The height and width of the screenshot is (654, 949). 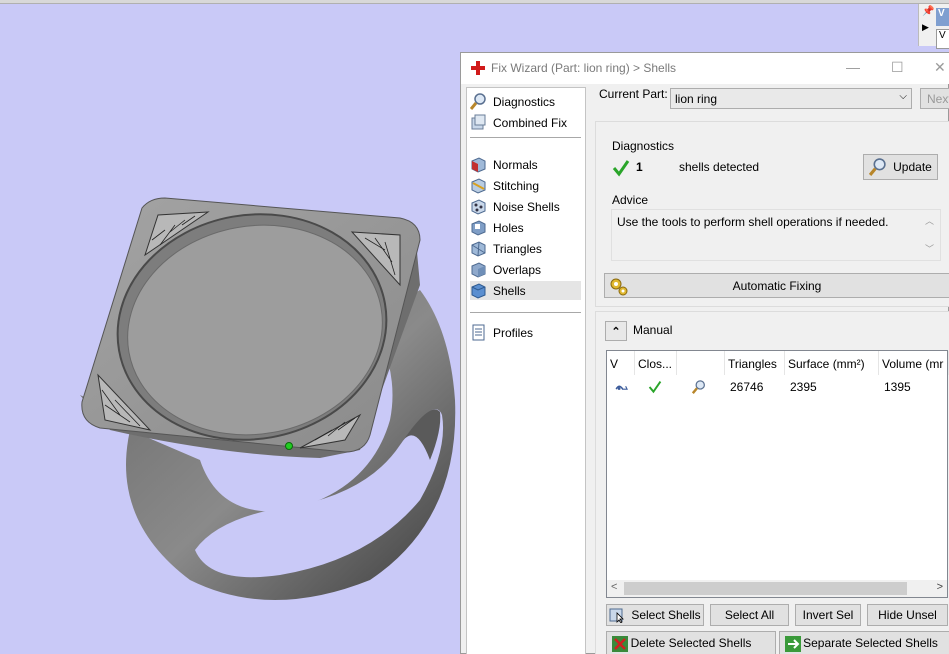 What do you see at coordinates (633, 94) in the screenshot?
I see `current-part-label: Current Part:` at bounding box center [633, 94].